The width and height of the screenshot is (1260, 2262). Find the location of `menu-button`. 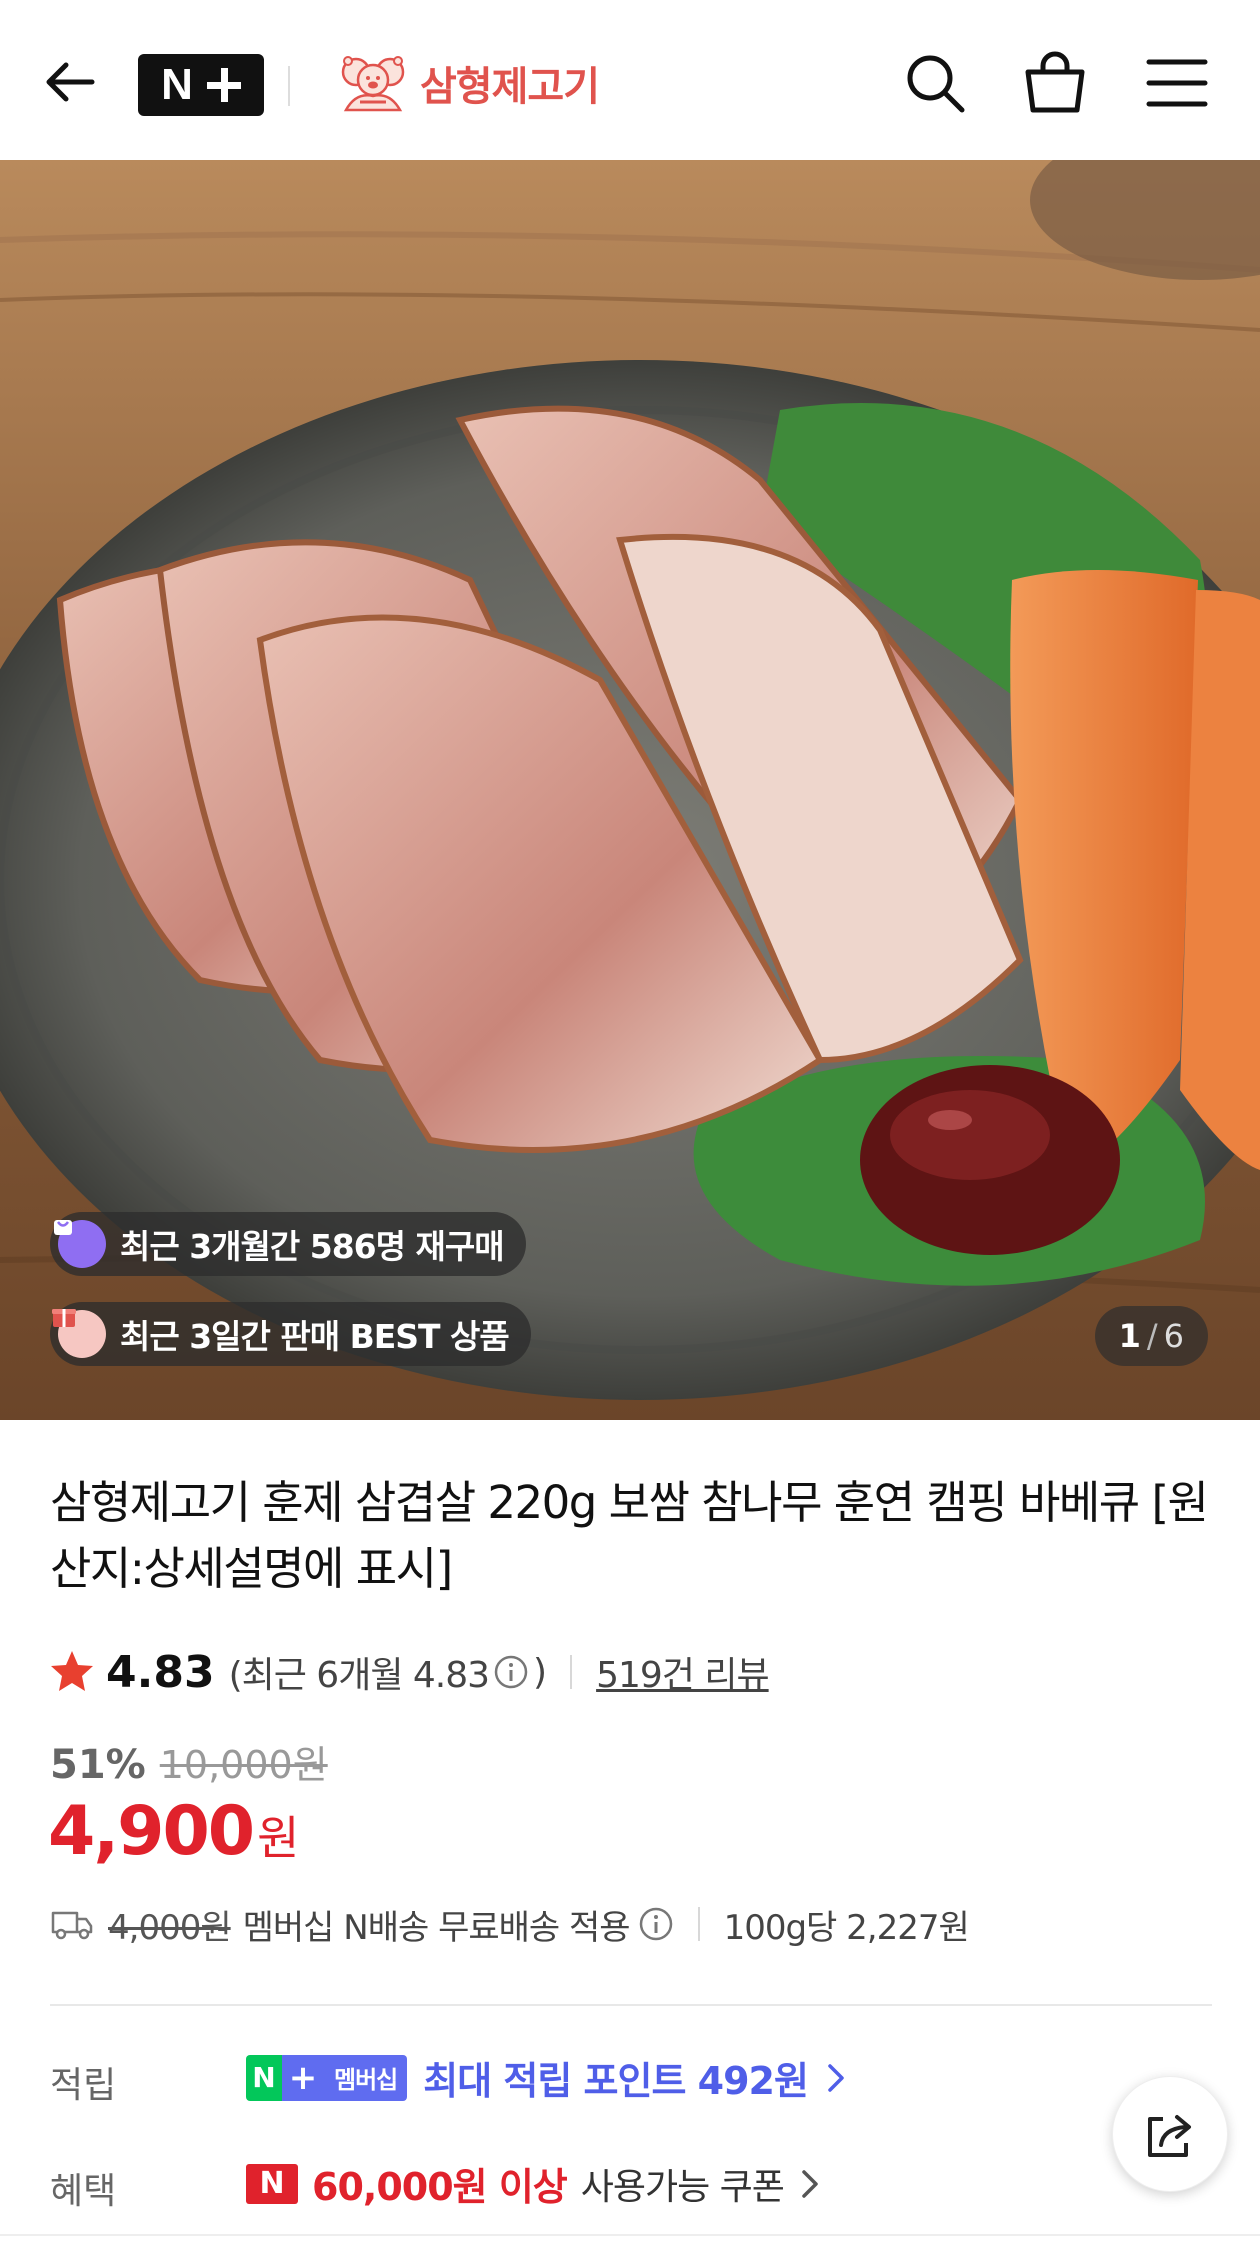

menu-button is located at coordinates (1177, 83).